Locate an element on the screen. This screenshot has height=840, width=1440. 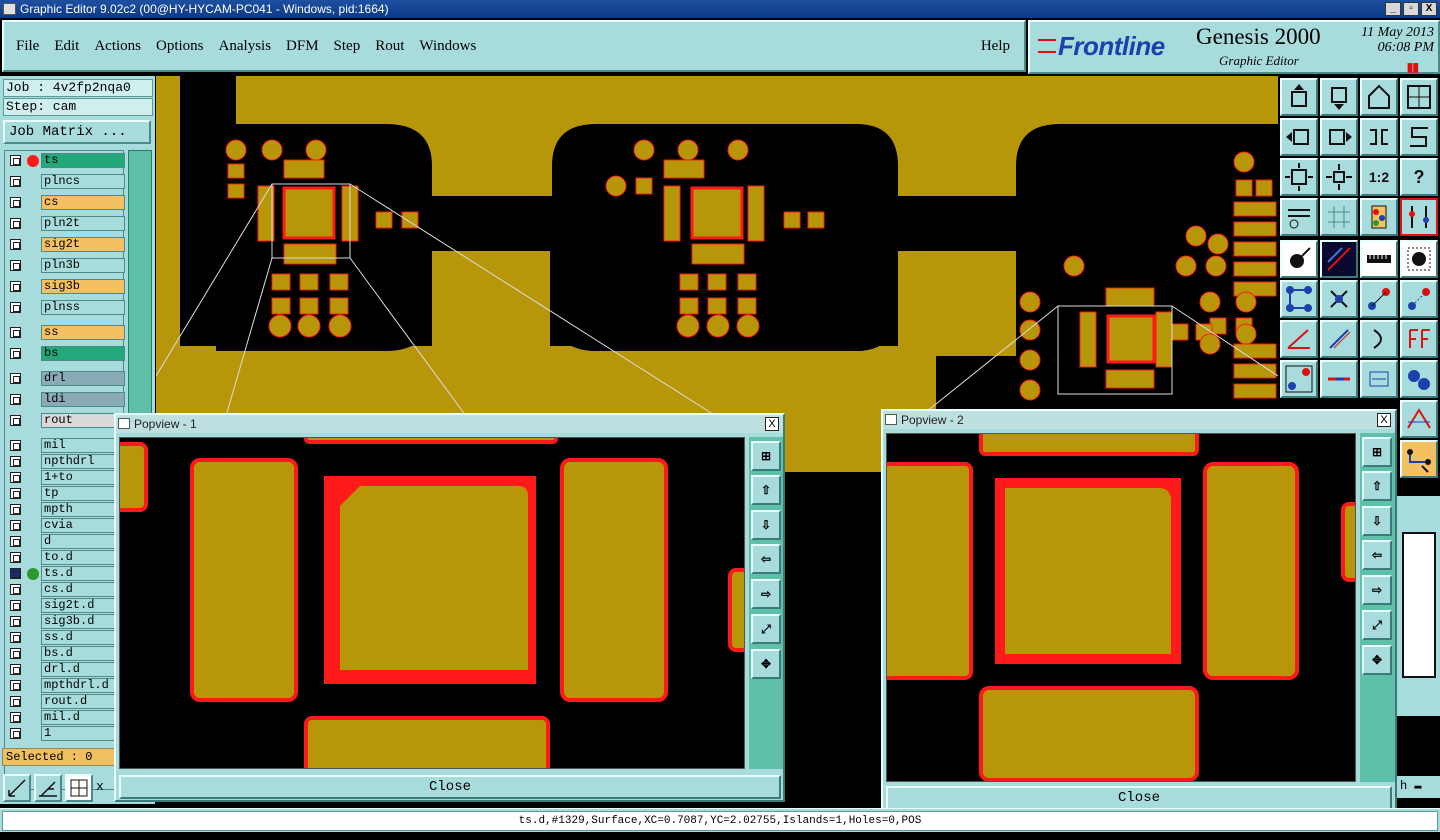
layer-row-rout: rout is located at coordinates (66, 420).